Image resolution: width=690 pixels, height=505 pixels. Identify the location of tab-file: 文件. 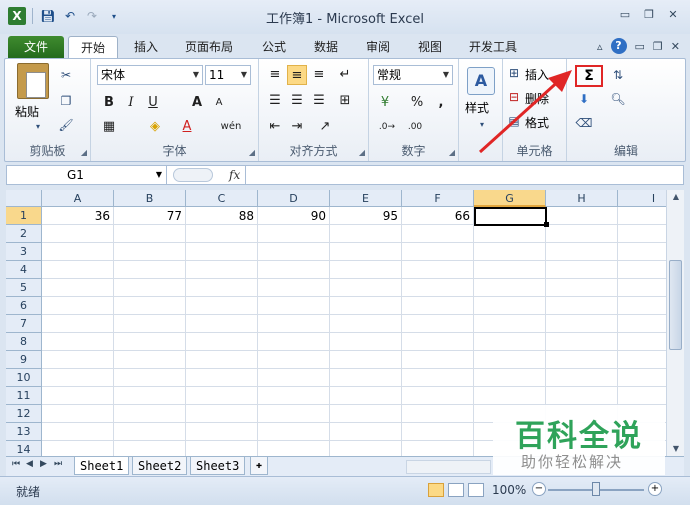
(36, 47).